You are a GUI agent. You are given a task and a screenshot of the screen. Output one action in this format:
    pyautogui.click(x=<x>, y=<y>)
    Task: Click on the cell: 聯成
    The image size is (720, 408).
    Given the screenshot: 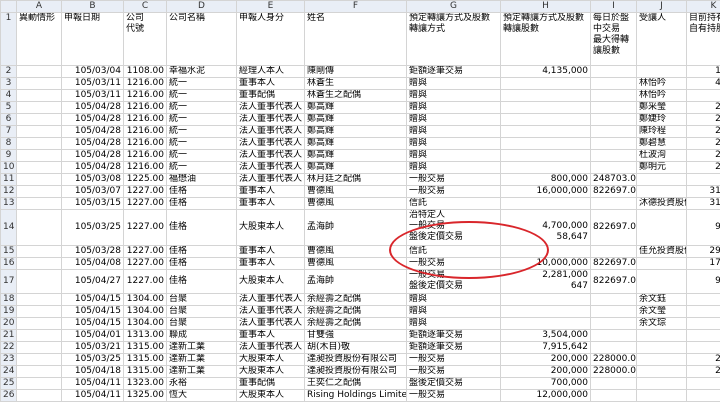 What is the action you would take?
    pyautogui.click(x=201, y=335)
    